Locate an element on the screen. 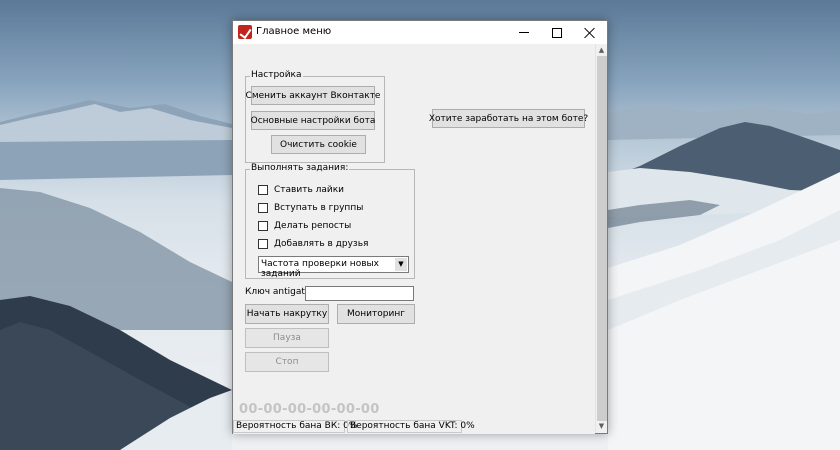 This screenshot has height=450, width=840. close-button is located at coordinates (589, 32).